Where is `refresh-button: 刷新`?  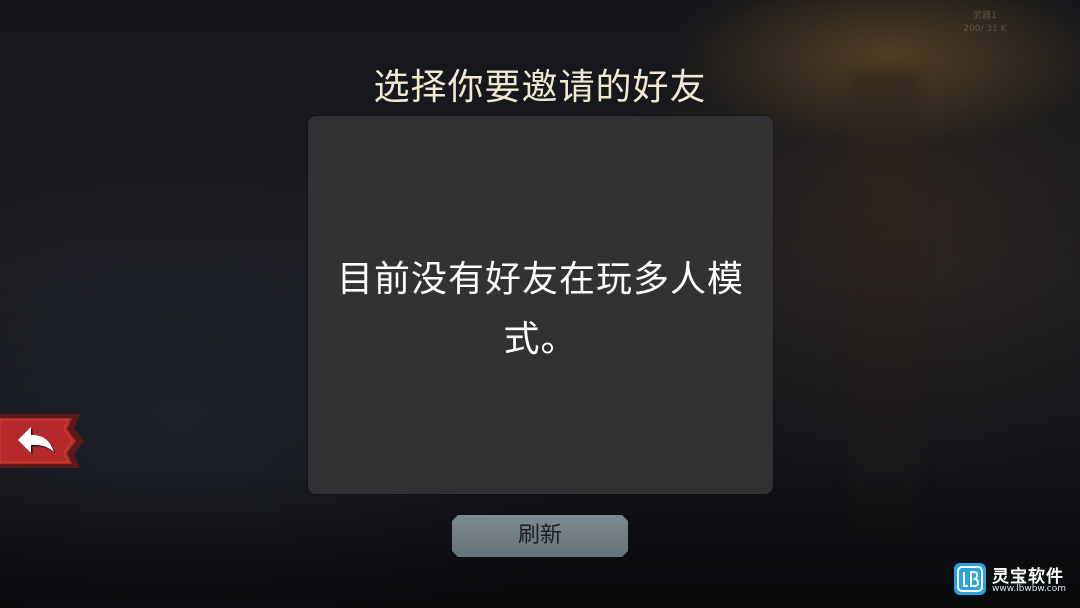
refresh-button: 刷新 is located at coordinates (540, 536).